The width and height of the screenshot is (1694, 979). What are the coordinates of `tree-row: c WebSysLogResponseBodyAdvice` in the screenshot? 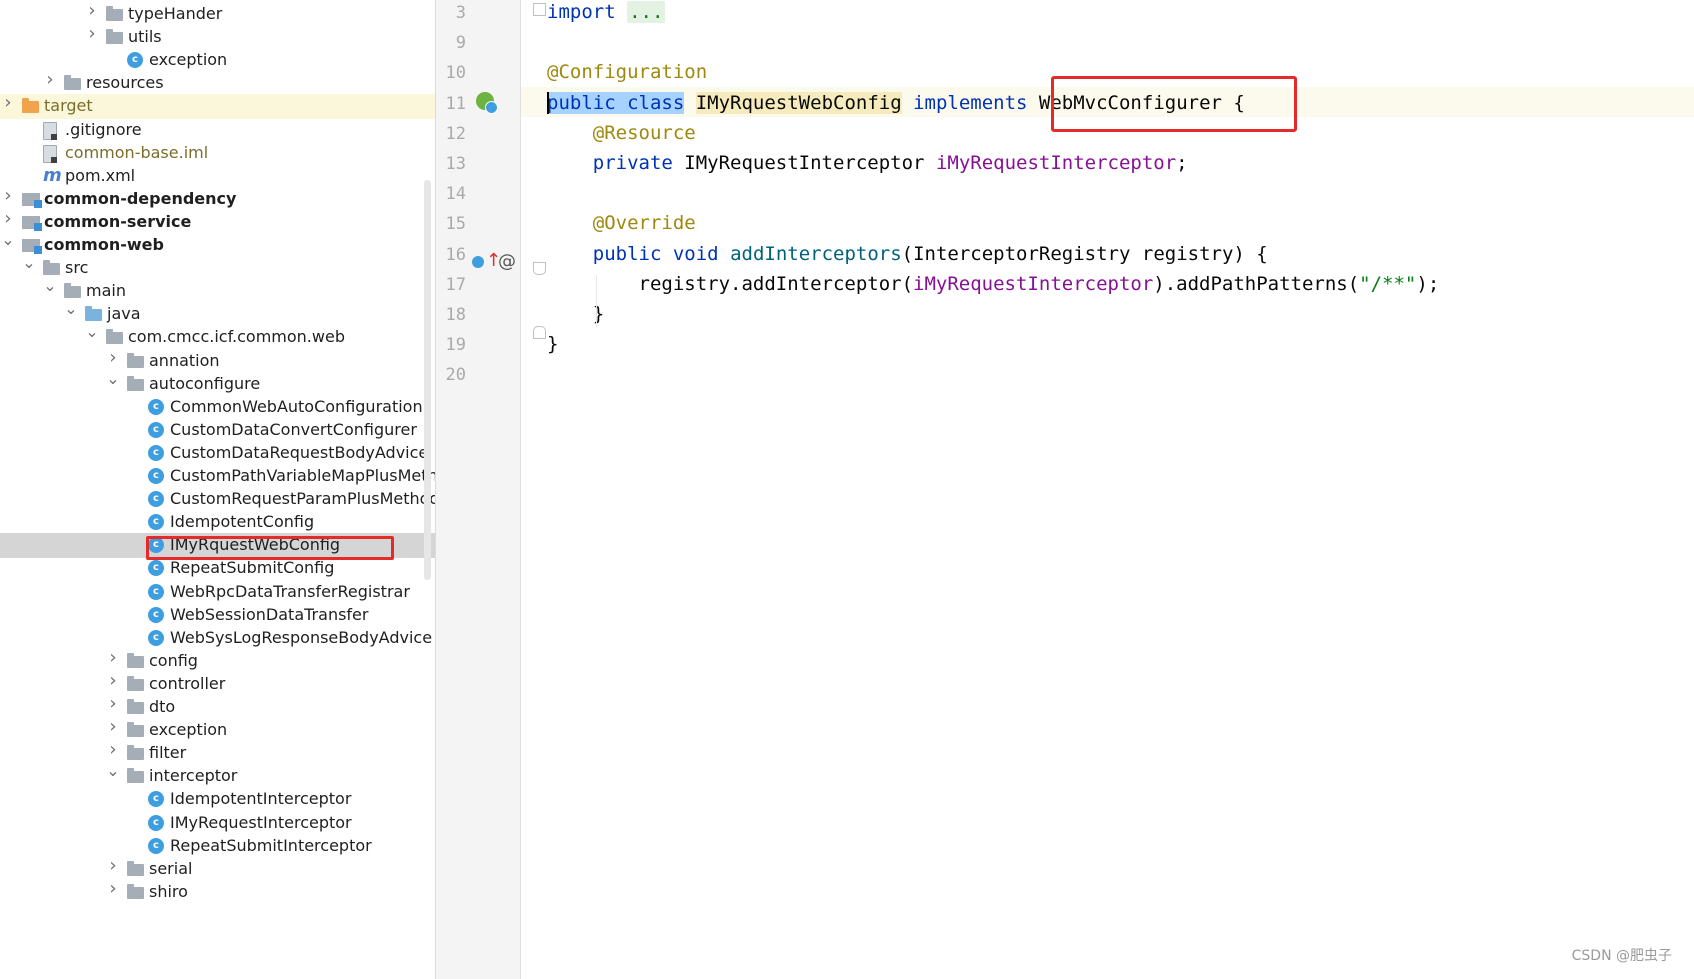 It's located at (217, 638).